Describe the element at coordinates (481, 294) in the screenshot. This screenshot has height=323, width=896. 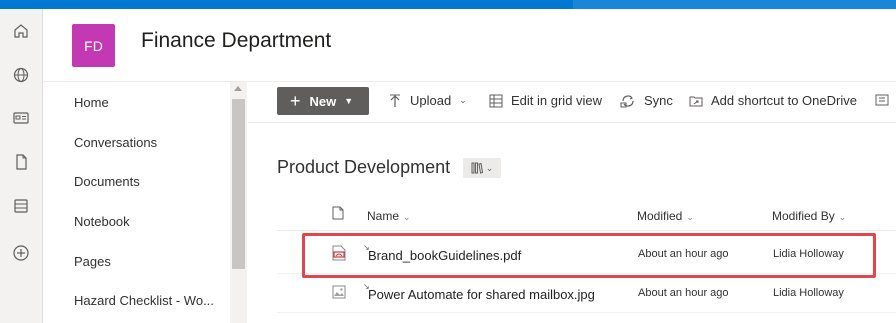
I see `file-name-label: Power Automate for shared mailbox.jpg` at that location.